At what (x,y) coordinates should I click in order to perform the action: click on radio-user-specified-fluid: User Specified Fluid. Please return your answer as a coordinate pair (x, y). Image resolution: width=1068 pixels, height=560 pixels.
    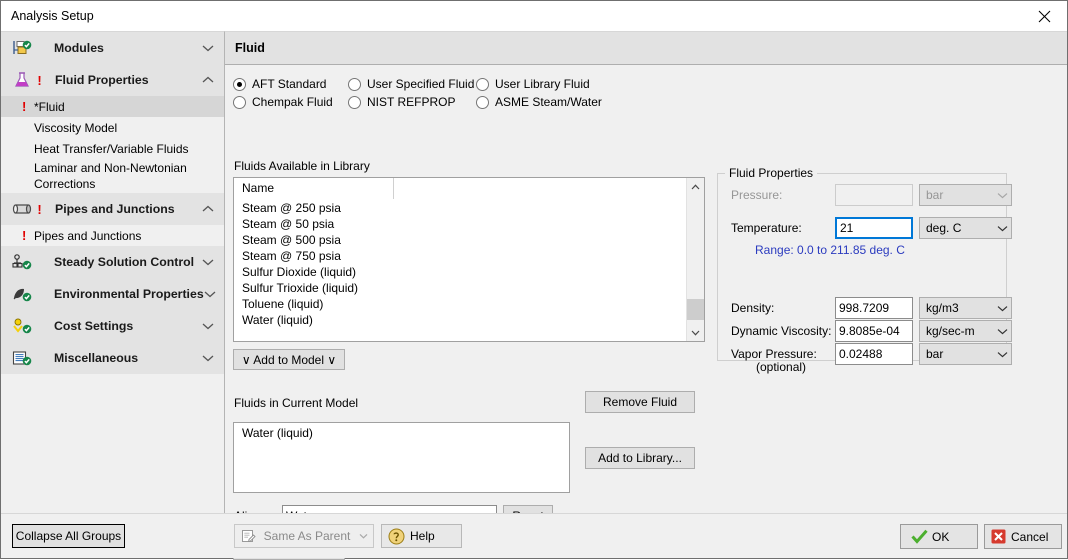
    Looking at the image, I should click on (412, 84).